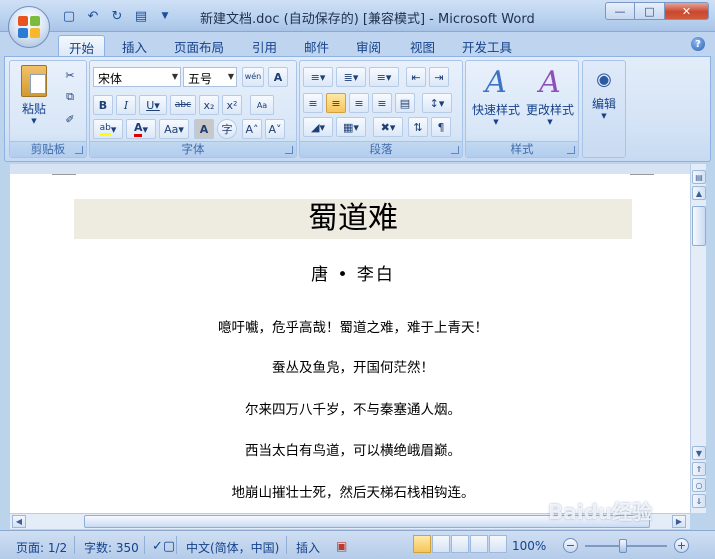 The width and height of the screenshot is (715, 559). Describe the element at coordinates (604, 92) in the screenshot. I see `editing-button: ◉ 编辑 ▼` at that location.